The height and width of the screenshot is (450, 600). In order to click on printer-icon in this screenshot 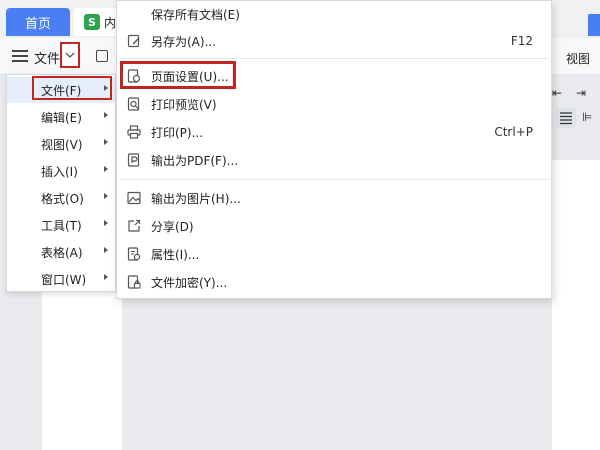, I will do `click(134, 132)`.